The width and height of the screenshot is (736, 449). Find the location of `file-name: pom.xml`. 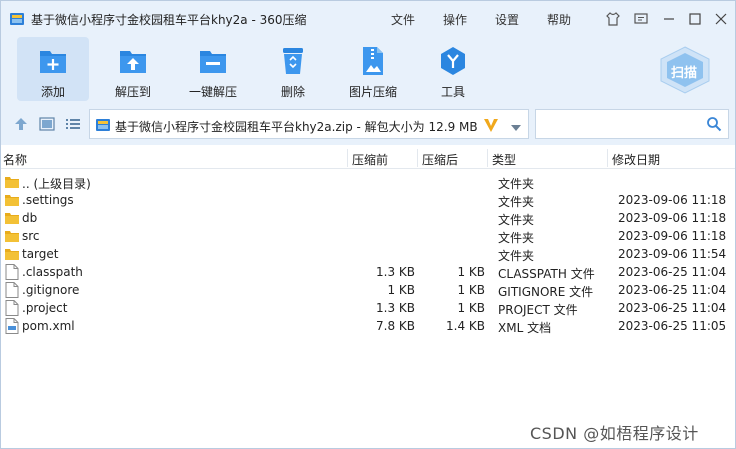

file-name: pom.xml is located at coordinates (48, 326).